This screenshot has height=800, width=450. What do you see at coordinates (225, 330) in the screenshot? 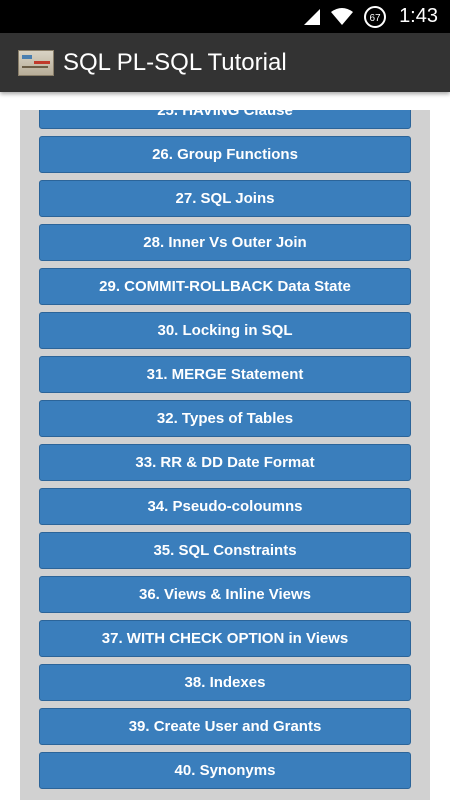
I see `topic-button-30: 30. Locking in SQL` at bounding box center [225, 330].